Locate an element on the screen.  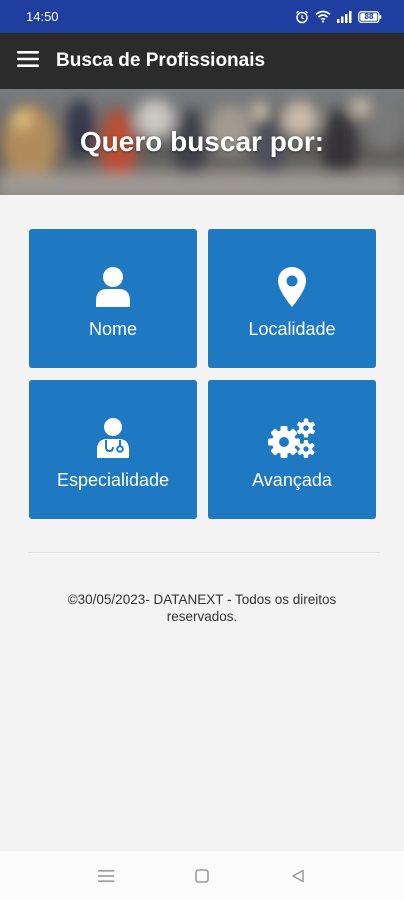
status-bar: 14:50 88 is located at coordinates (202, 16).